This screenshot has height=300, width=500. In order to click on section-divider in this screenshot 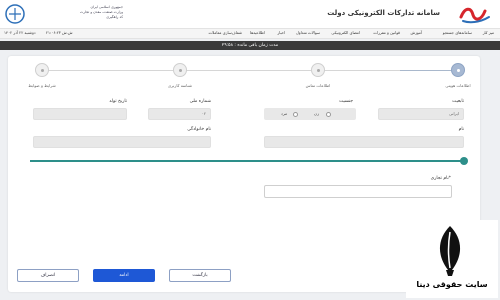, I will do `click(247, 161)`.